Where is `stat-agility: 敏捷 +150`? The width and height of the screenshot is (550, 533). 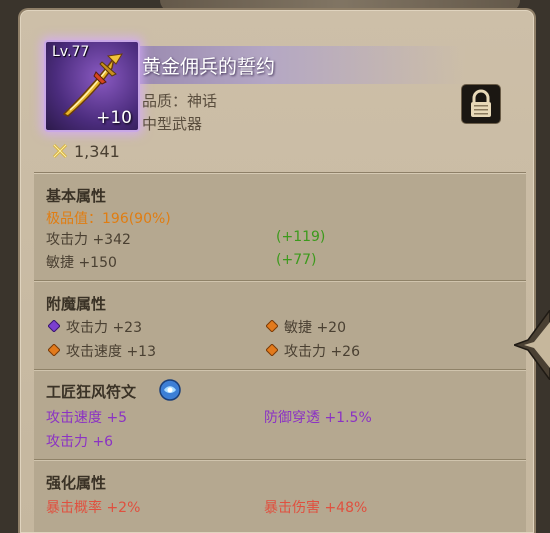
stat-agility: 敏捷 +150 is located at coordinates (81, 263).